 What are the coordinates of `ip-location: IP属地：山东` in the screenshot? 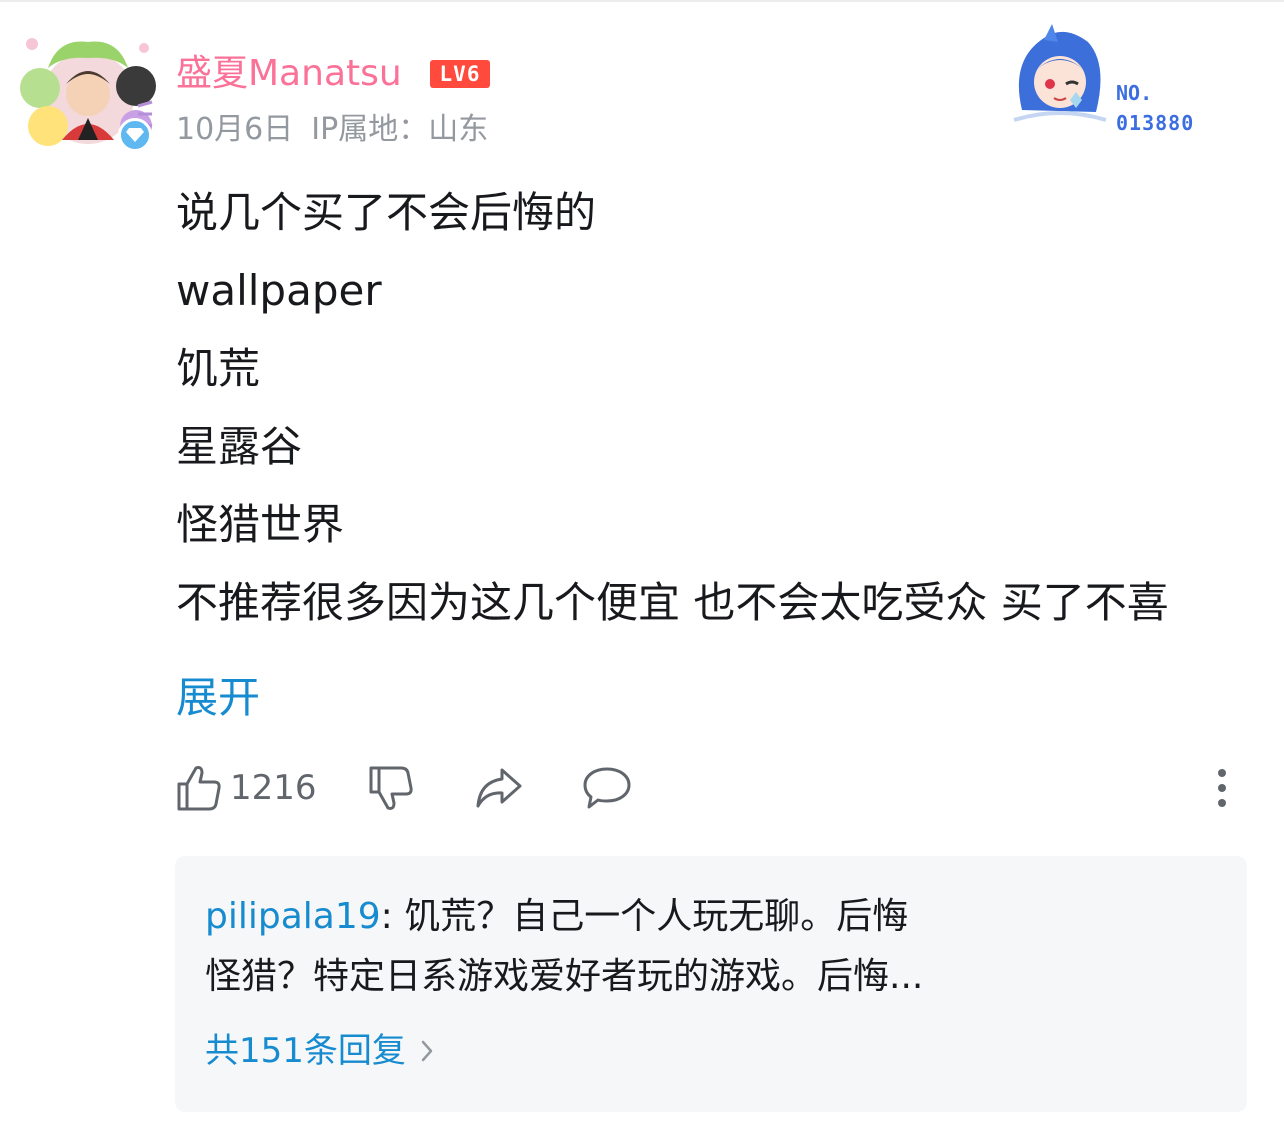 It's located at (400, 129).